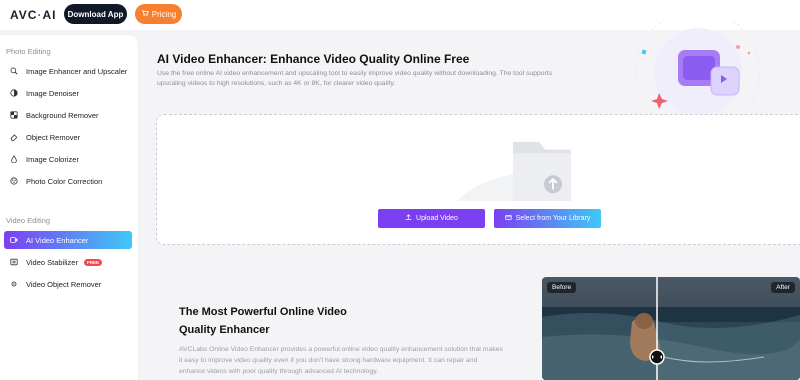 The image size is (800, 380). I want to click on sidebar-item-image-denoiser: Image Denoiser, so click(68, 93).